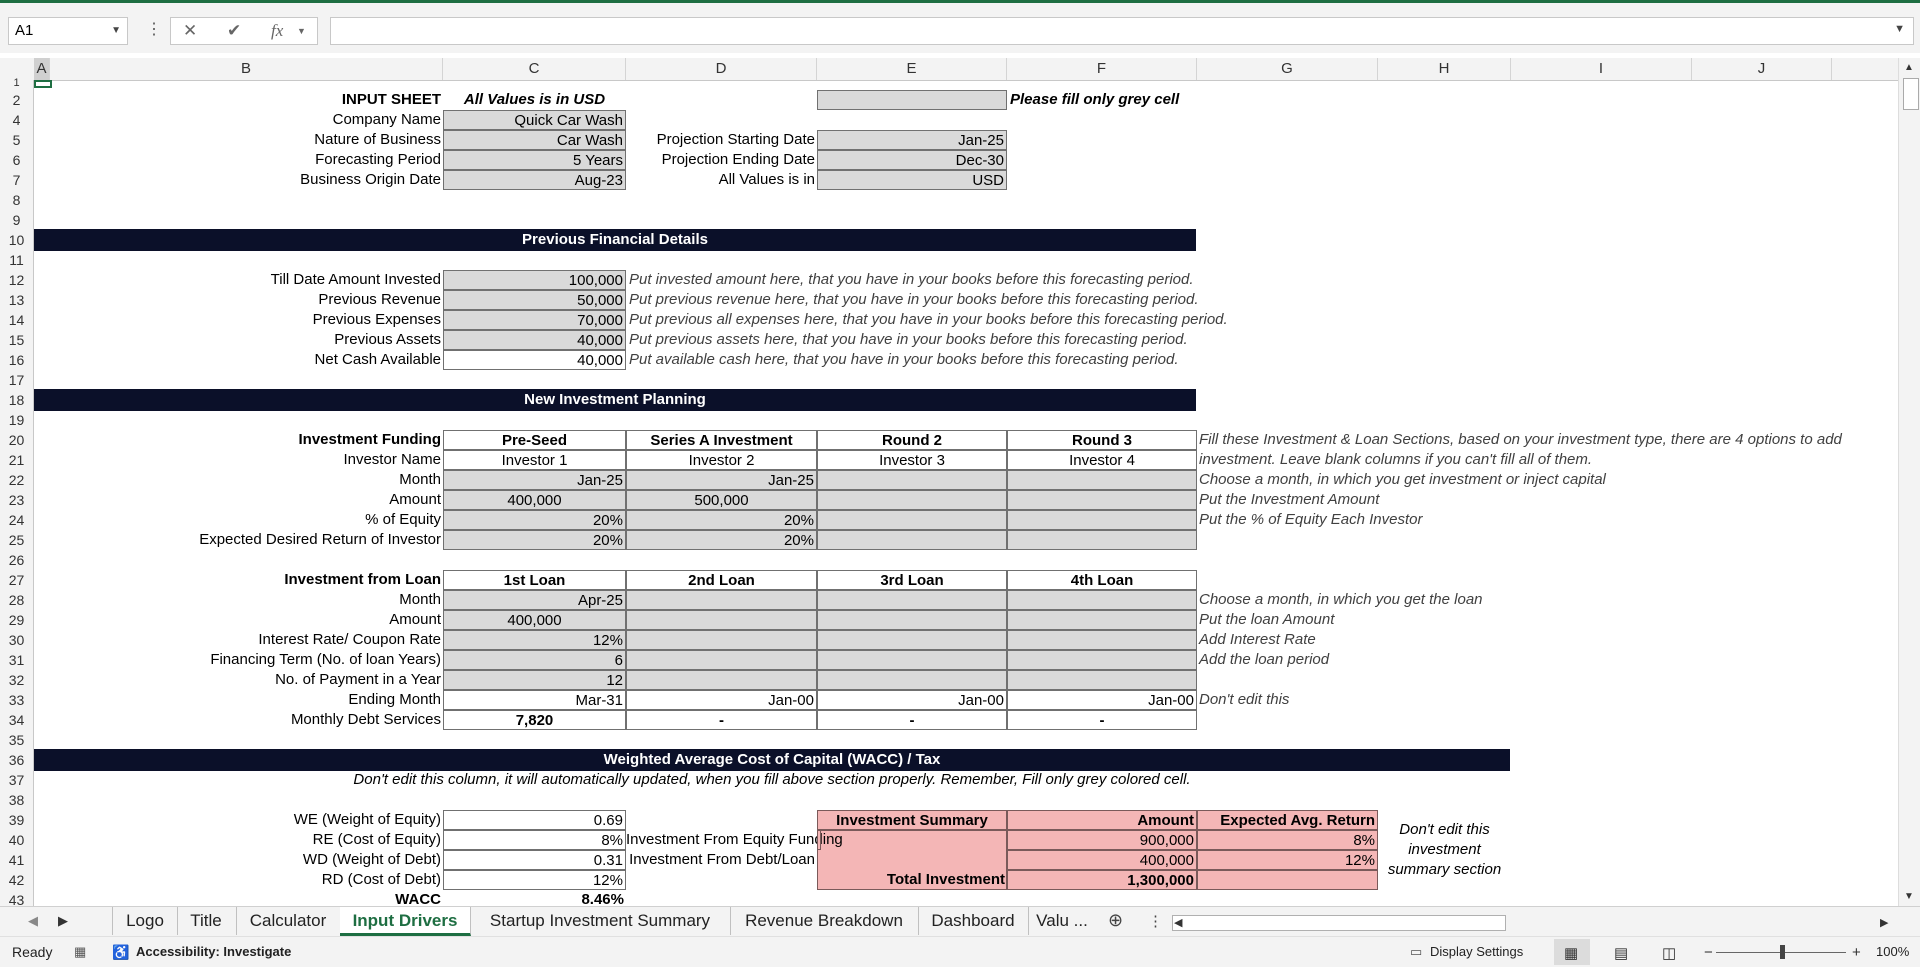 This screenshot has width=1920, height=967. Describe the element at coordinates (1102, 520) in the screenshot. I see `equity-cell` at that location.